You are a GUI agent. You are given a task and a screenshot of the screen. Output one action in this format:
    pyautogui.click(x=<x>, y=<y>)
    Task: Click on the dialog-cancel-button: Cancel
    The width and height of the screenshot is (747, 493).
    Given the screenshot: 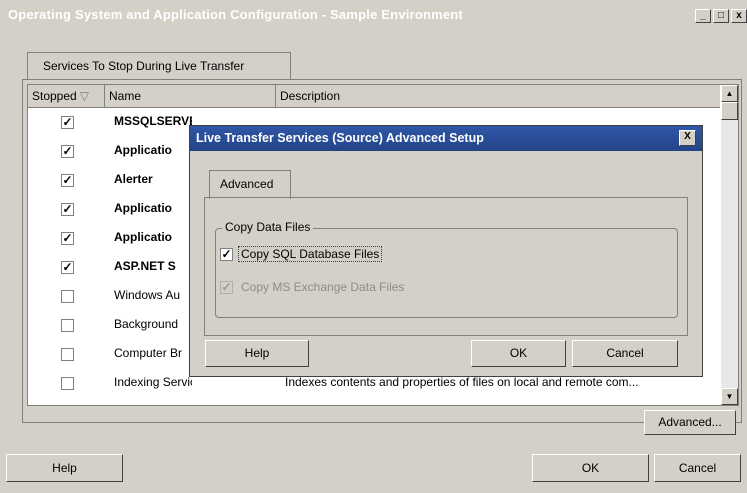 What is the action you would take?
    pyautogui.click(x=625, y=353)
    